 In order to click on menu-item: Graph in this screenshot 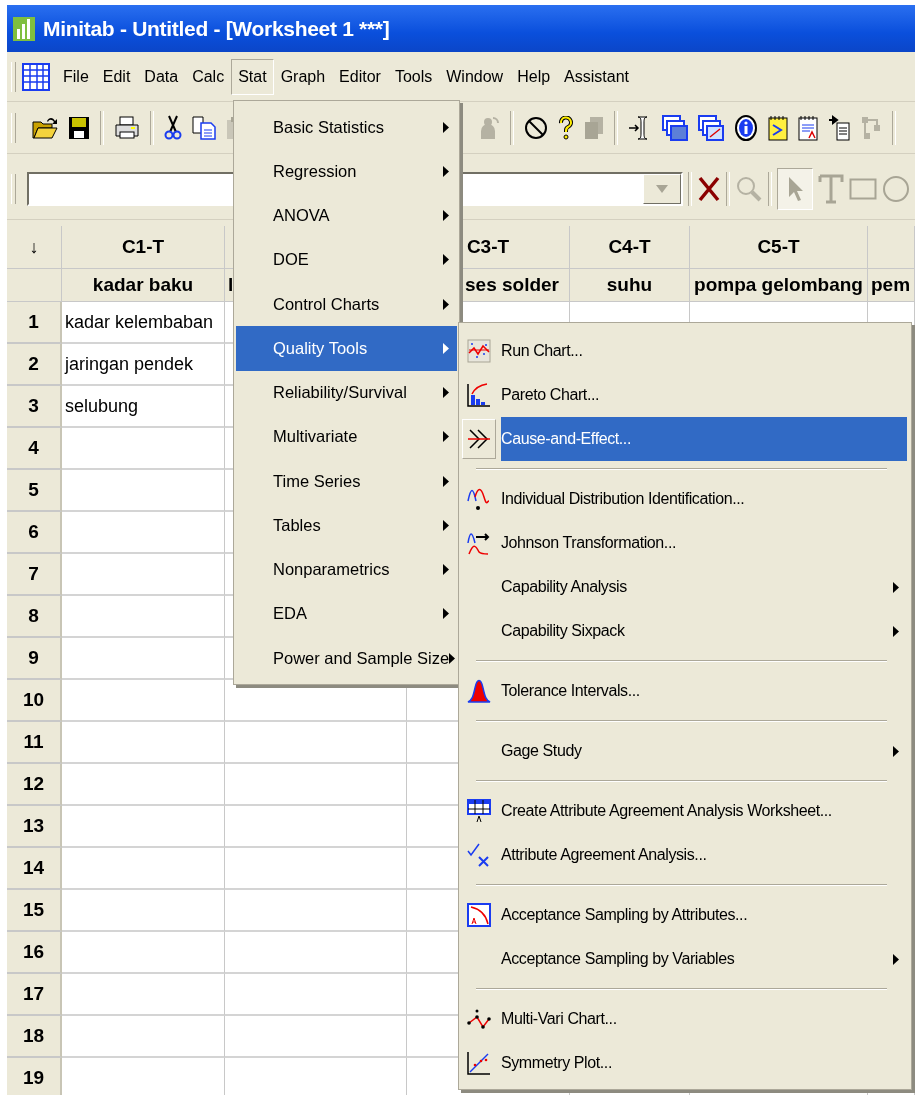, I will do `click(303, 76)`.